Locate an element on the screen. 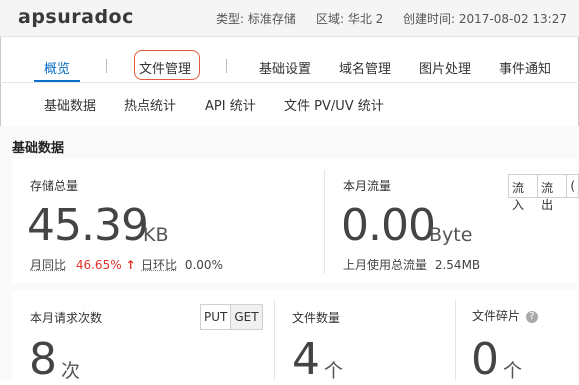 This screenshot has height=385, width=579. requests-value: 8 is located at coordinates (43, 359).